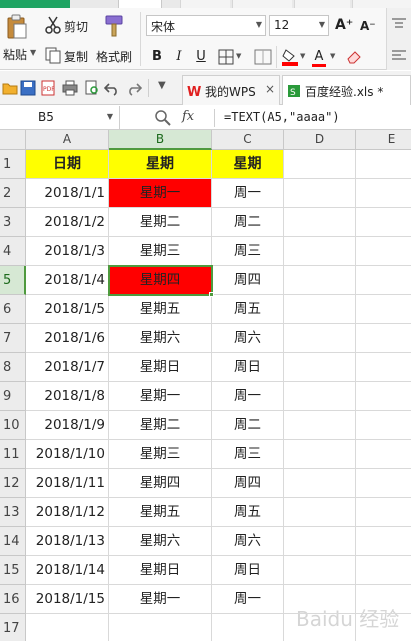 This screenshot has width=411, height=641. Describe the element at coordinates (67, 512) in the screenshot. I see `cell-a13: 2018/1/12` at that location.